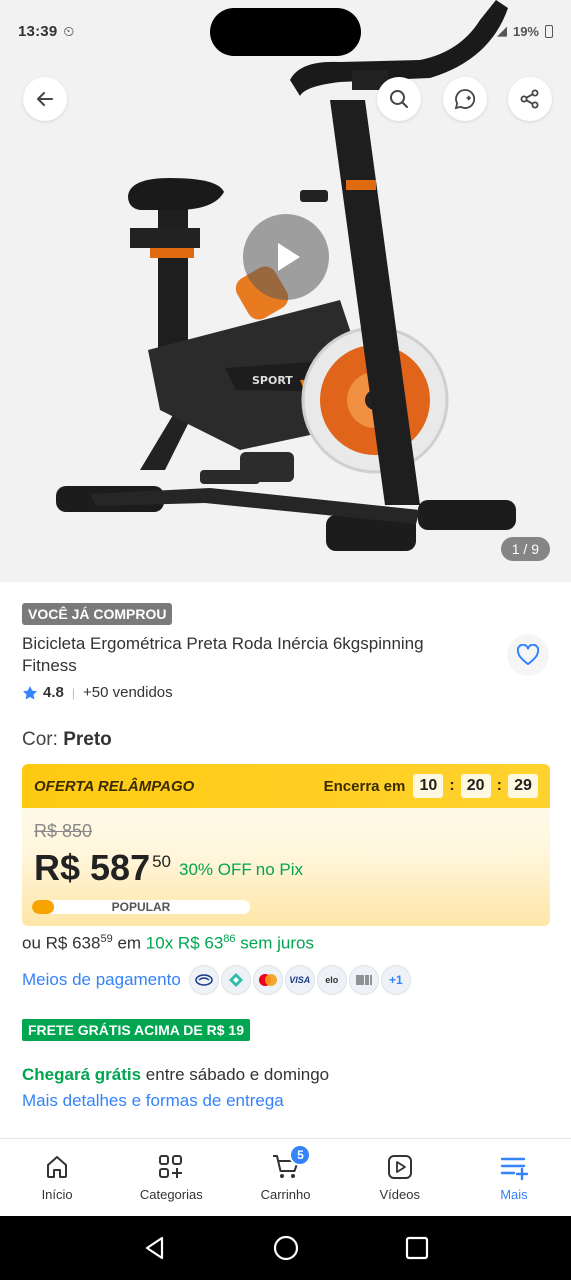 This screenshot has width=571, height=1280. I want to click on whatsapp-icon, so click(465, 99).